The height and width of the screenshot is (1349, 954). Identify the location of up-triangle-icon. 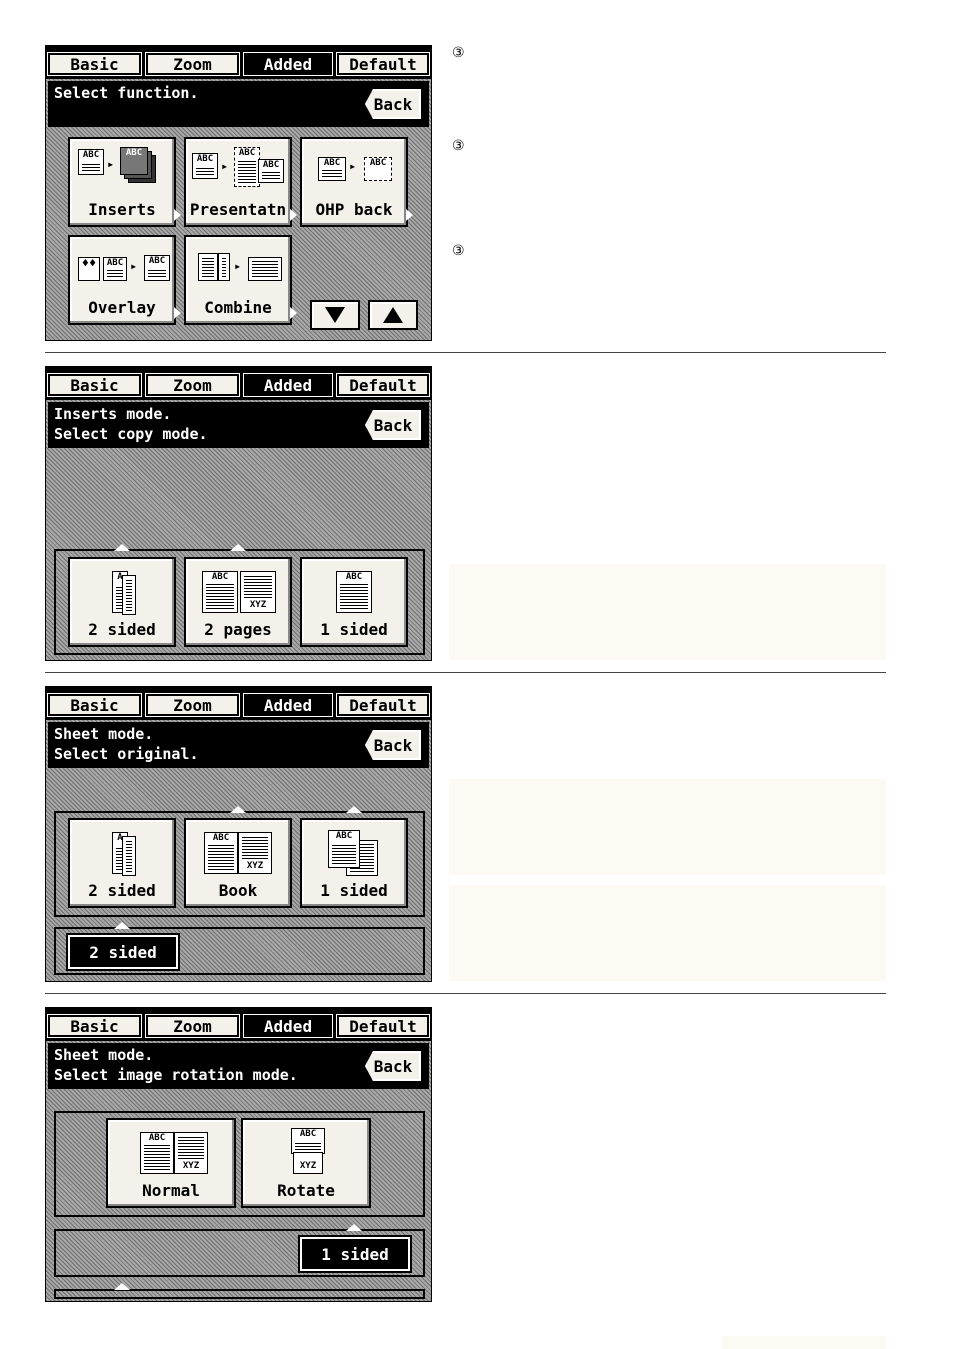
(393, 315).